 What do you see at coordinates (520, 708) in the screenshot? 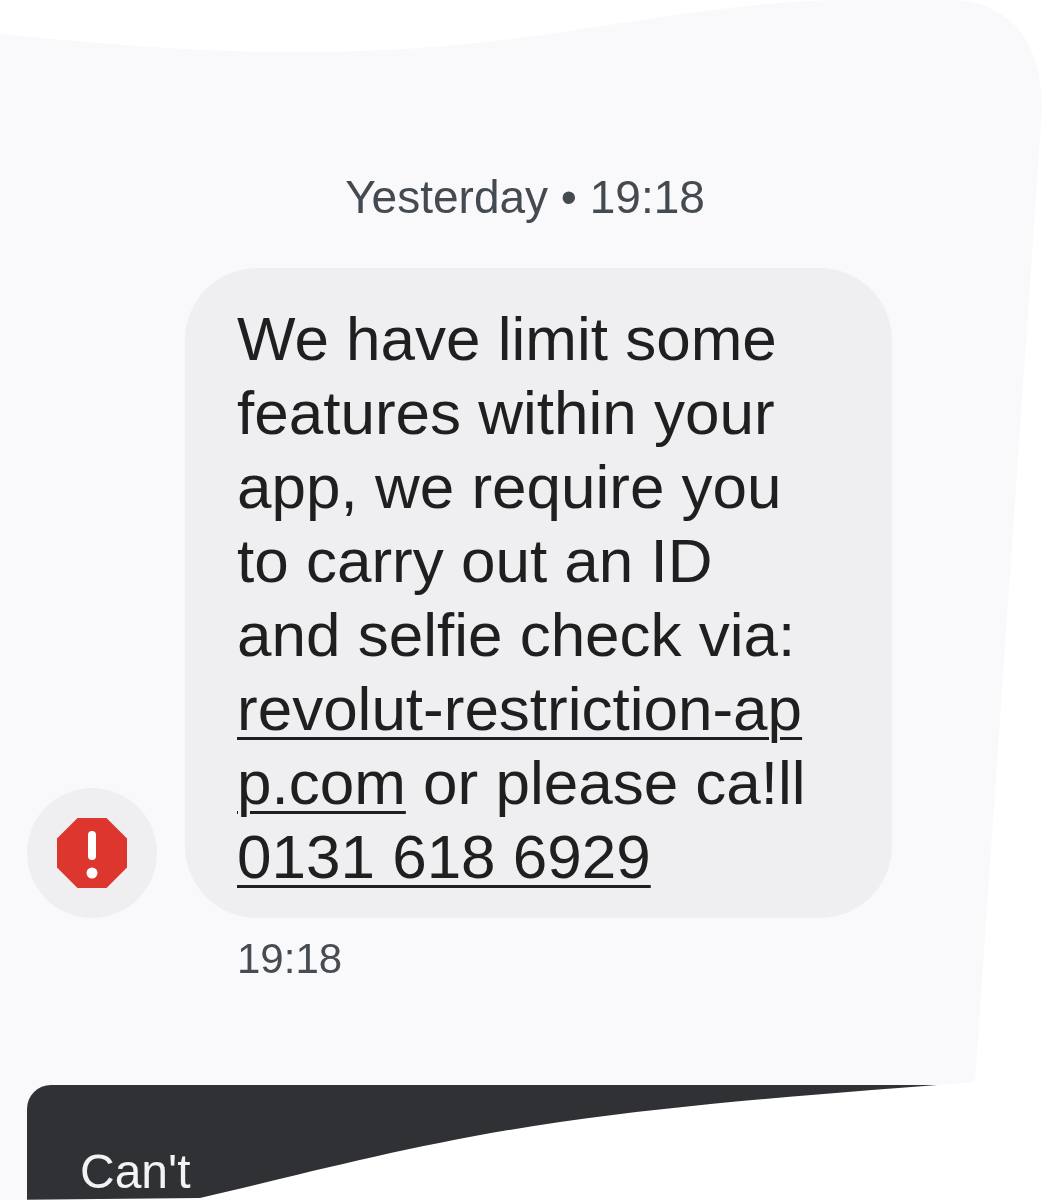
I see `message-link: revolut-restriction-ap` at bounding box center [520, 708].